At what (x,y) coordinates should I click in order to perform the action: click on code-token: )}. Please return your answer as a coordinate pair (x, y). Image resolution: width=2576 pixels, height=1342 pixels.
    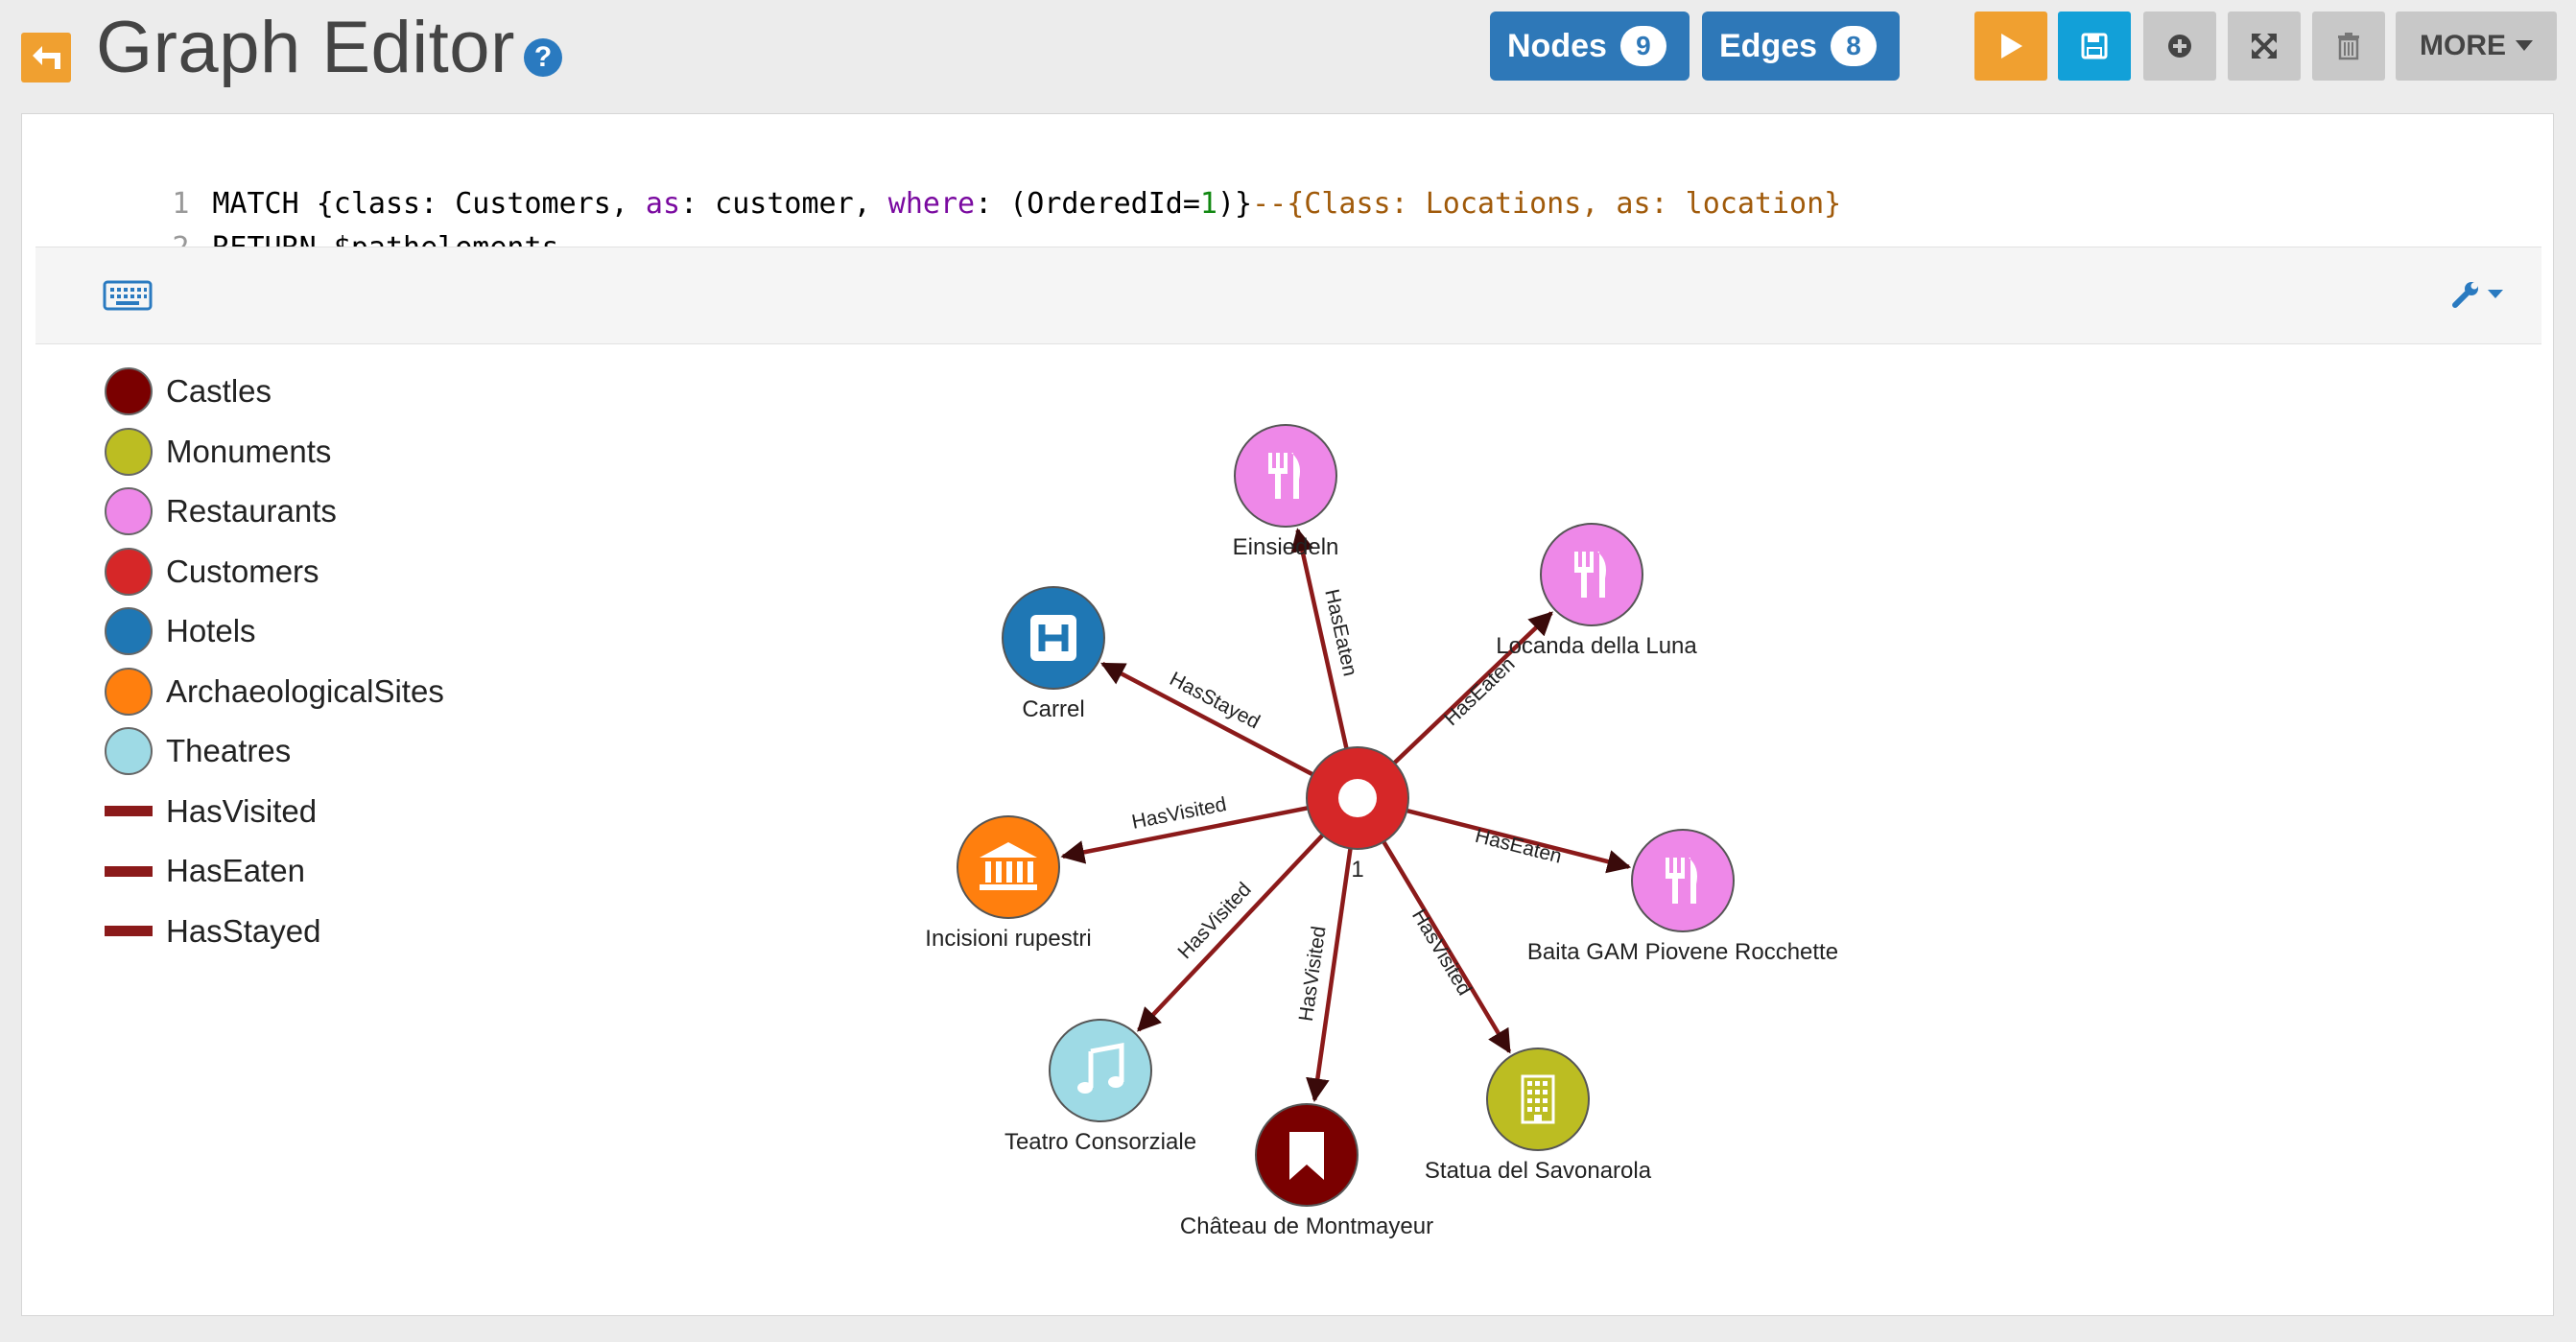
    Looking at the image, I should click on (1235, 204).